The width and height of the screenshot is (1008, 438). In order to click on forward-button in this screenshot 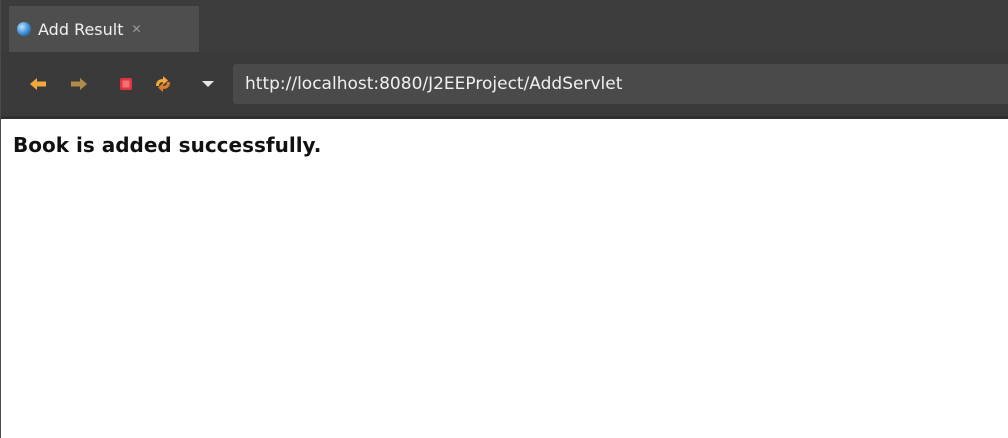, I will do `click(79, 84)`.